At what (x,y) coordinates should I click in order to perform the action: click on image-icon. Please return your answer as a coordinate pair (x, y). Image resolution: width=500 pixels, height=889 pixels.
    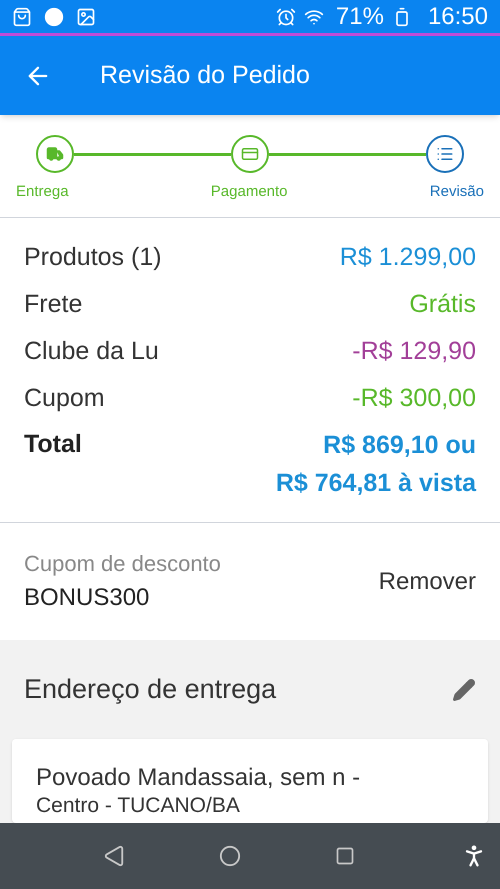
    Looking at the image, I should click on (86, 16).